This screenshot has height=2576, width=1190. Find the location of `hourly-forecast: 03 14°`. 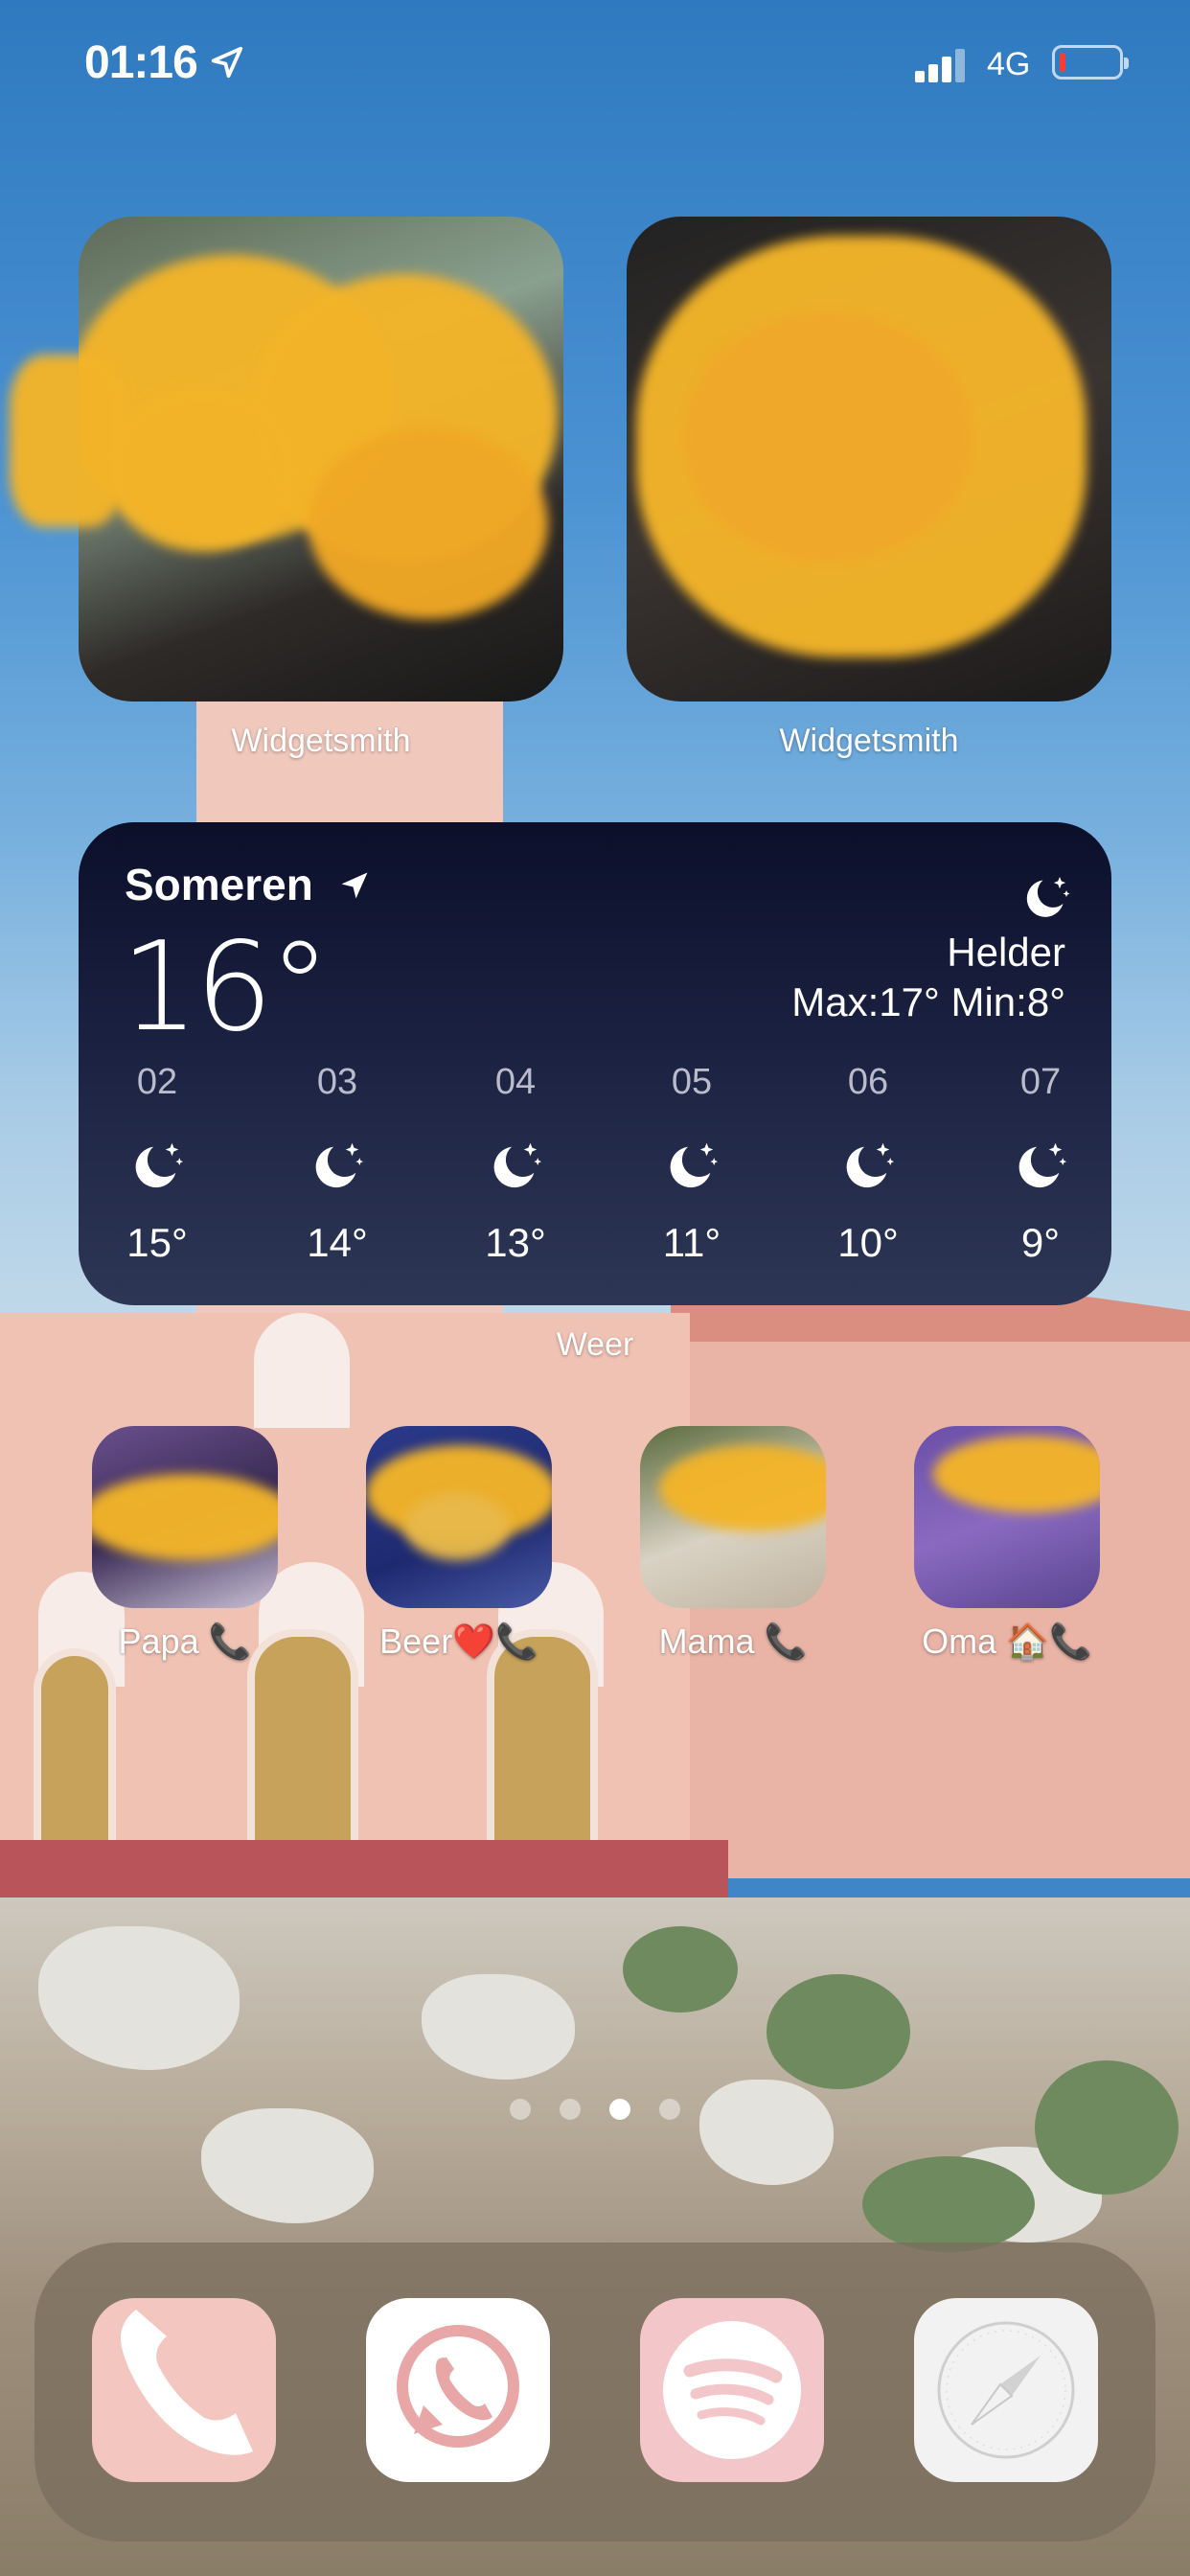

hourly-forecast: 03 14° is located at coordinates (338, 1164).